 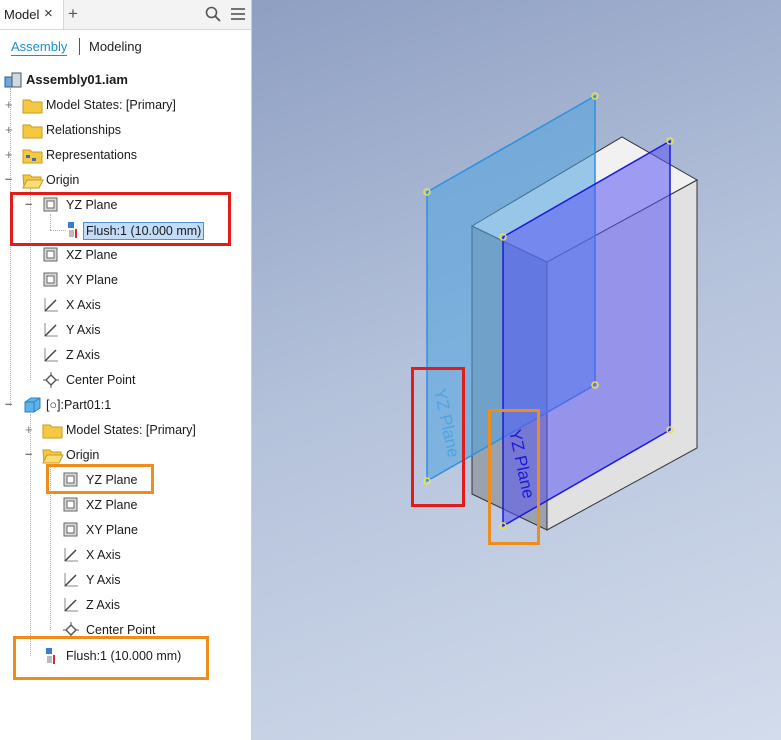 I want to click on tab-model: Model ×, so click(x=32, y=14).